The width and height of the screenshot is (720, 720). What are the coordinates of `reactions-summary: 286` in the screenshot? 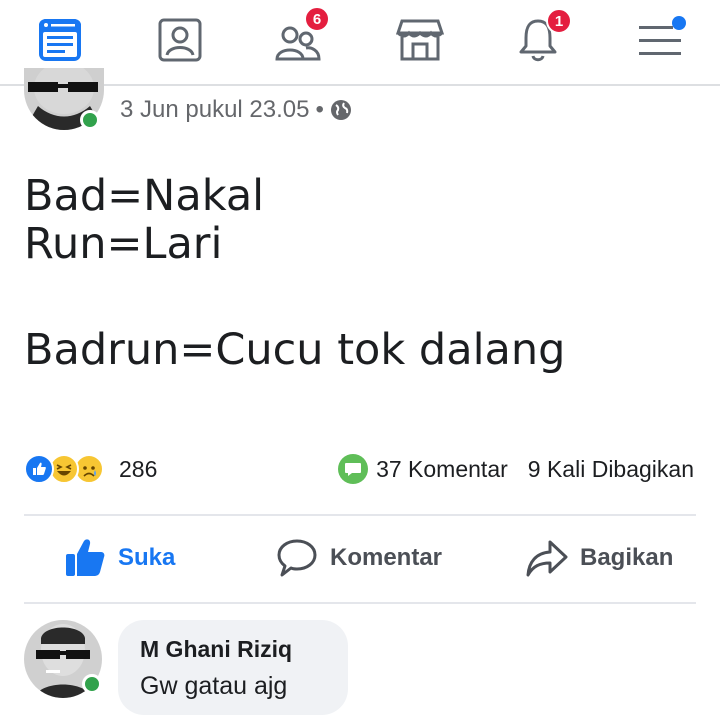 It's located at (90, 469).